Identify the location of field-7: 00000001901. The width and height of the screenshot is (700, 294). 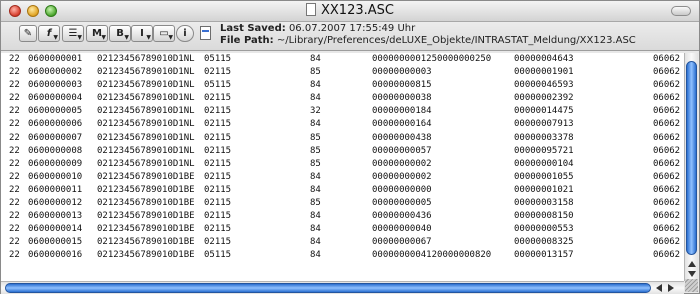
(544, 72).